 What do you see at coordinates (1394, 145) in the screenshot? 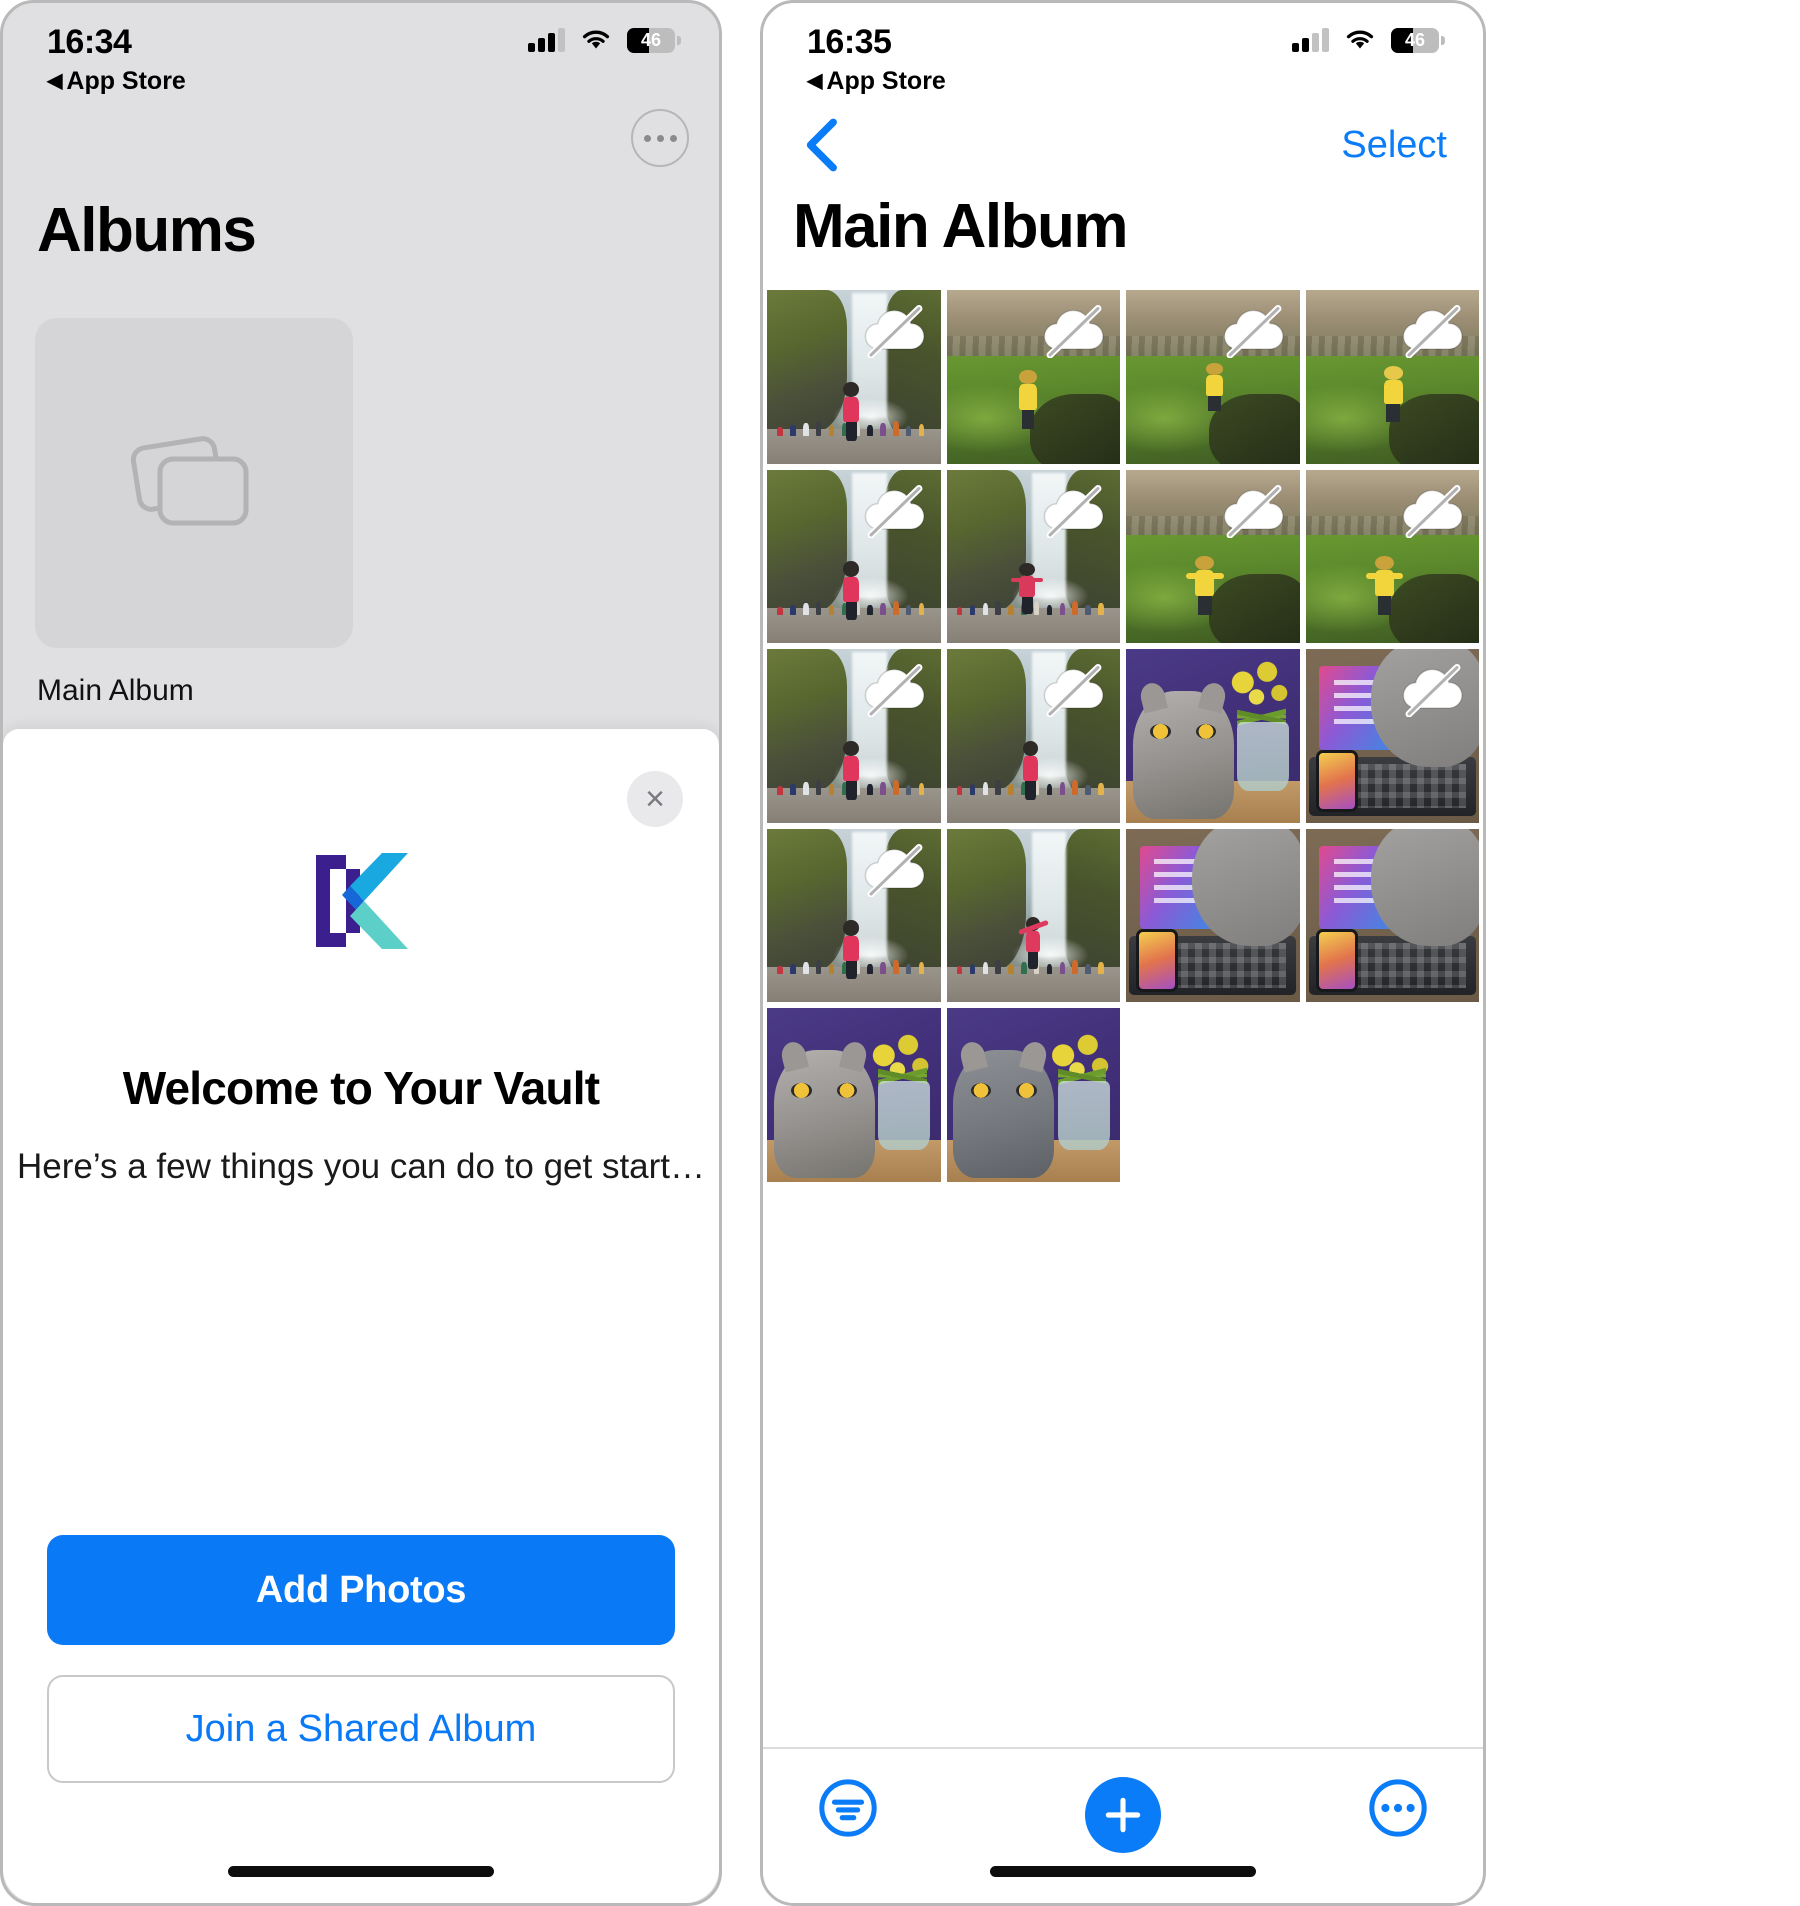
I see `select-button: Select` at bounding box center [1394, 145].